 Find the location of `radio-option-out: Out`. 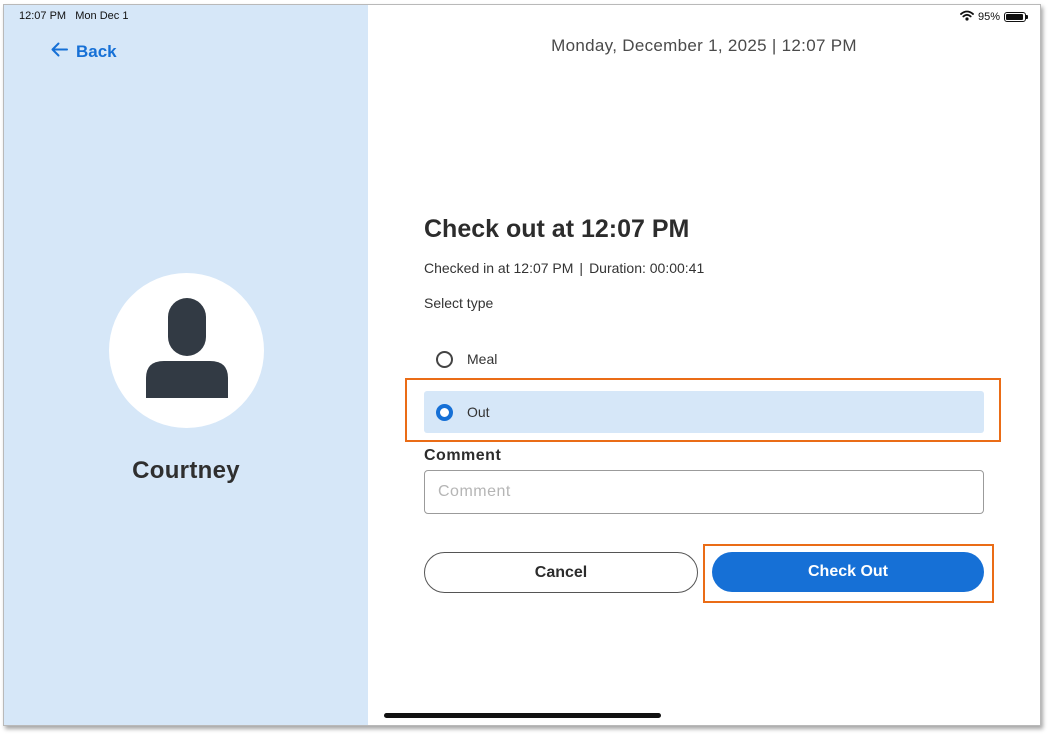

radio-option-out: Out is located at coordinates (704, 412).